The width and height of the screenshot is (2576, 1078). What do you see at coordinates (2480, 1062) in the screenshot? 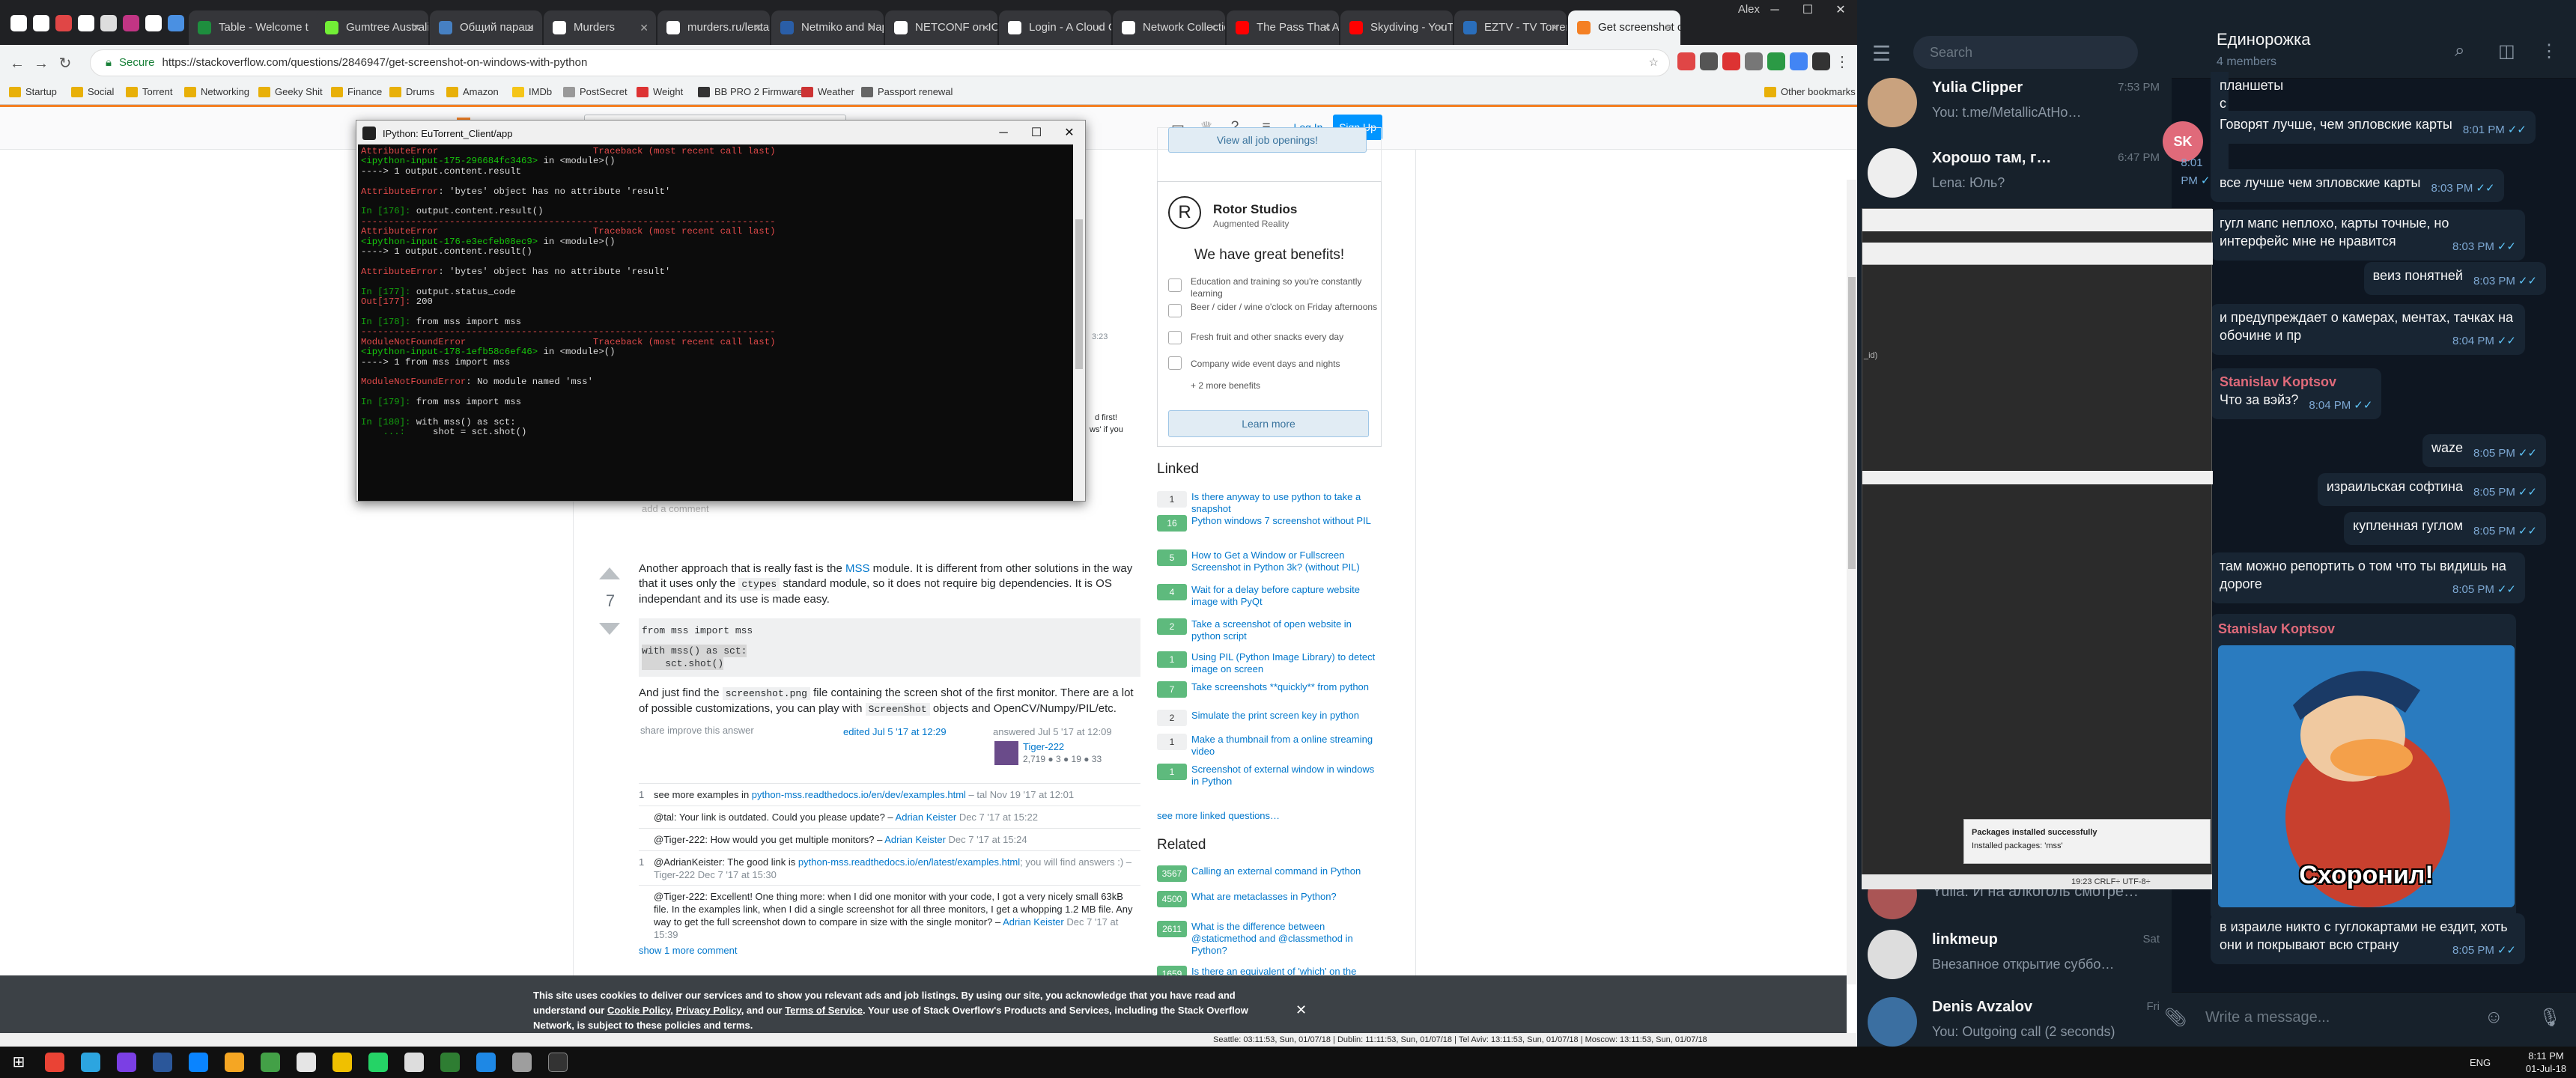
I see `language-indicator: ENG` at bounding box center [2480, 1062].